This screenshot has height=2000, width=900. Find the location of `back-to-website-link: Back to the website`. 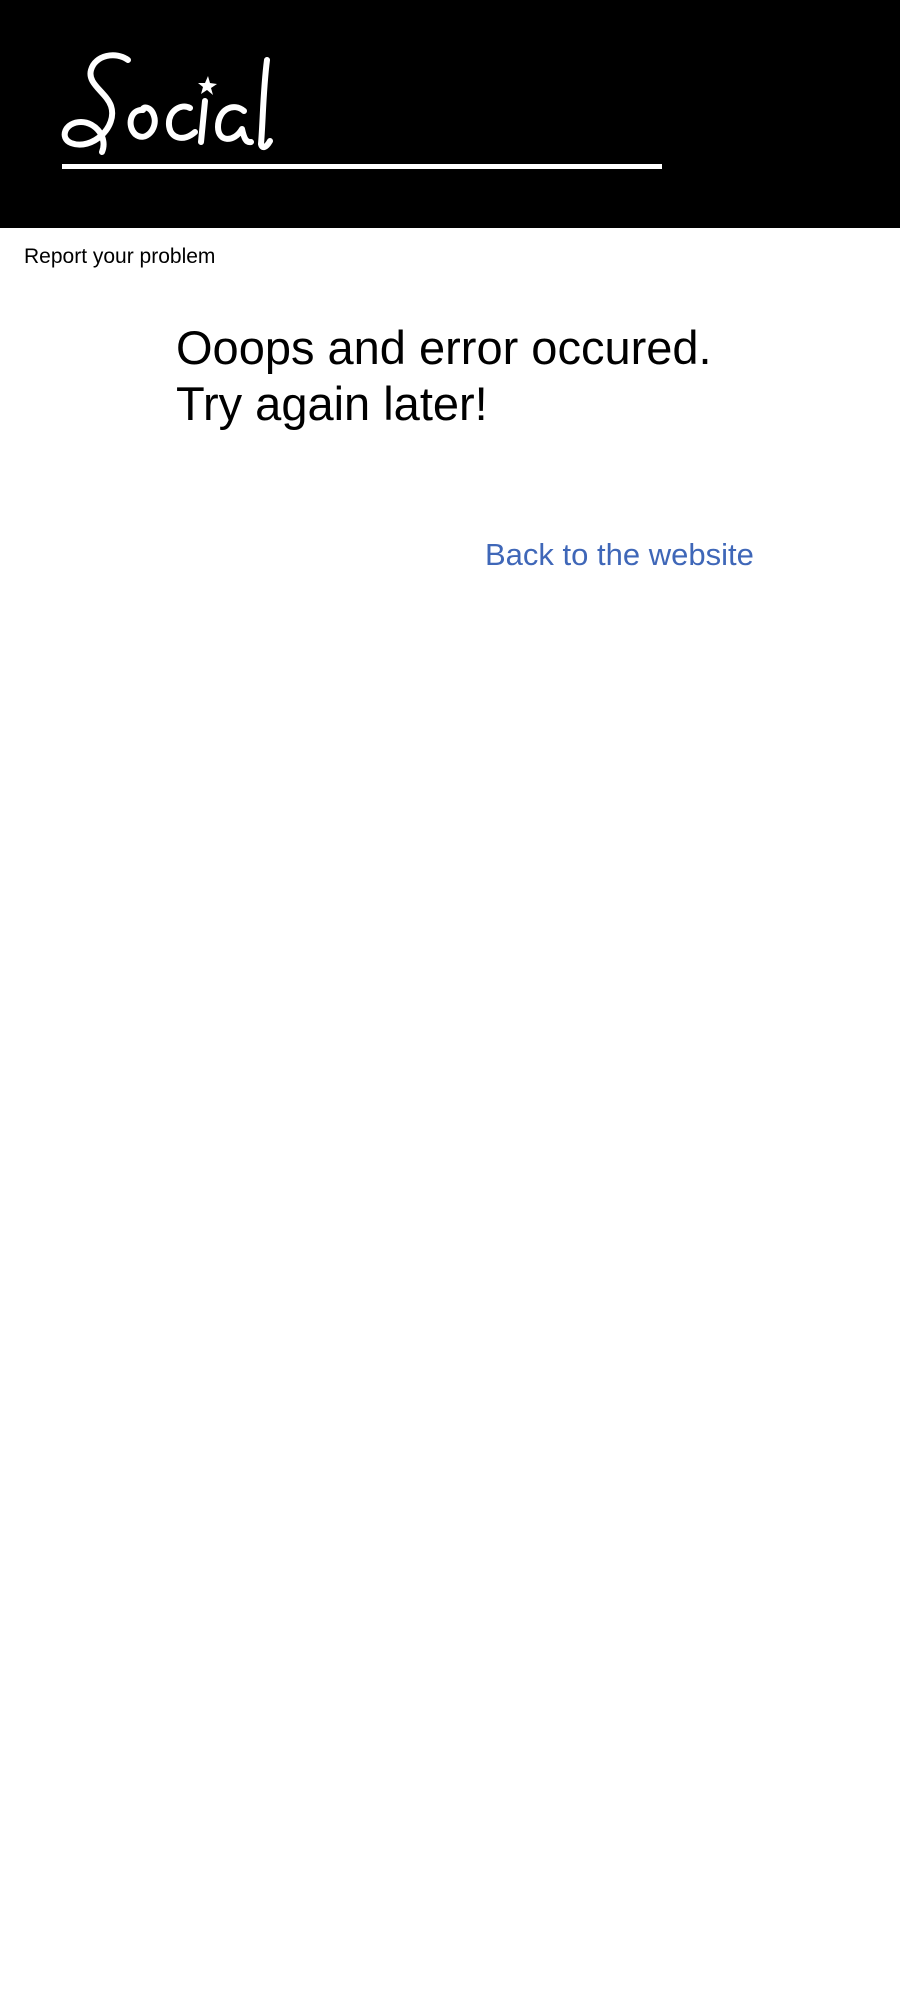

back-to-website-link: Back to the website is located at coordinates (619, 555).